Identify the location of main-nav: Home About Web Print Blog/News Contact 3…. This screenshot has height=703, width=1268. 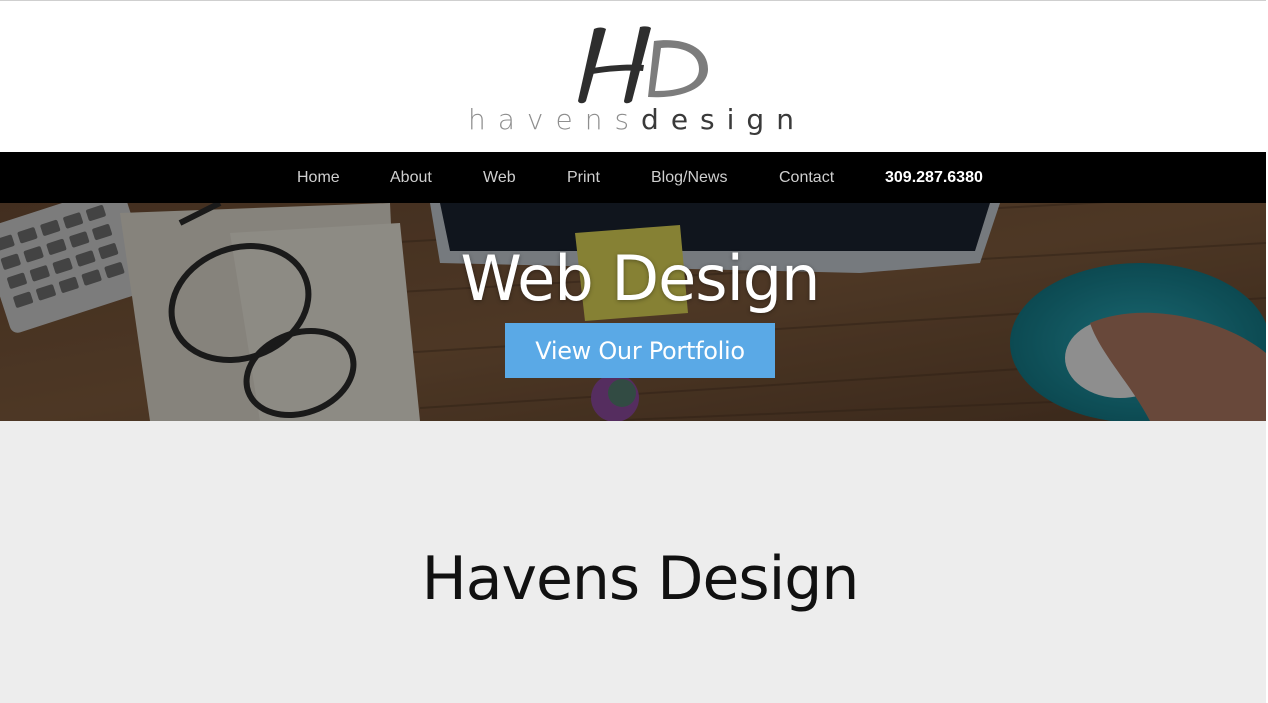
(633, 177).